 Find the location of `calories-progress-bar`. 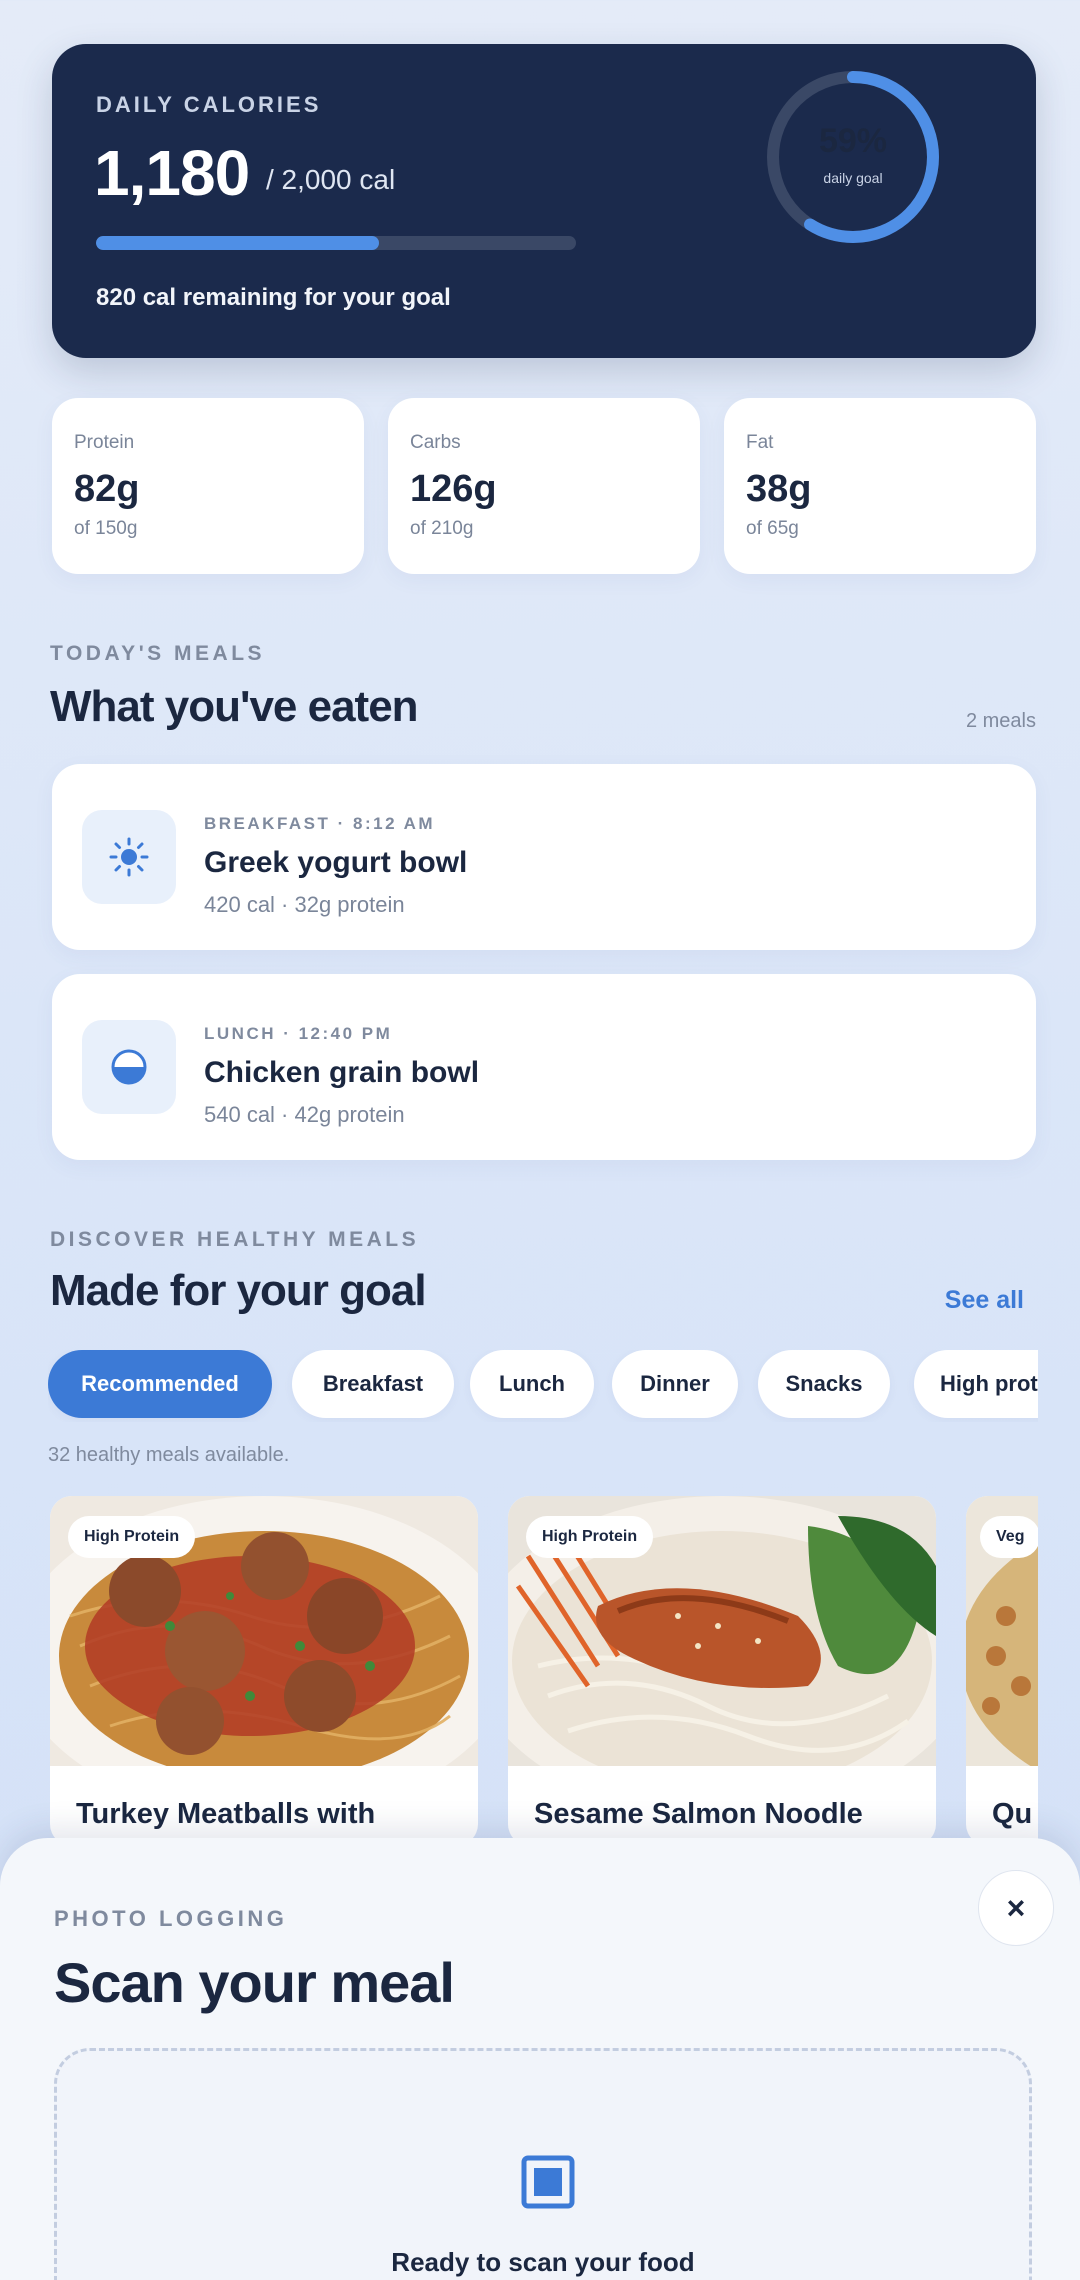

calories-progress-bar is located at coordinates (336, 243).